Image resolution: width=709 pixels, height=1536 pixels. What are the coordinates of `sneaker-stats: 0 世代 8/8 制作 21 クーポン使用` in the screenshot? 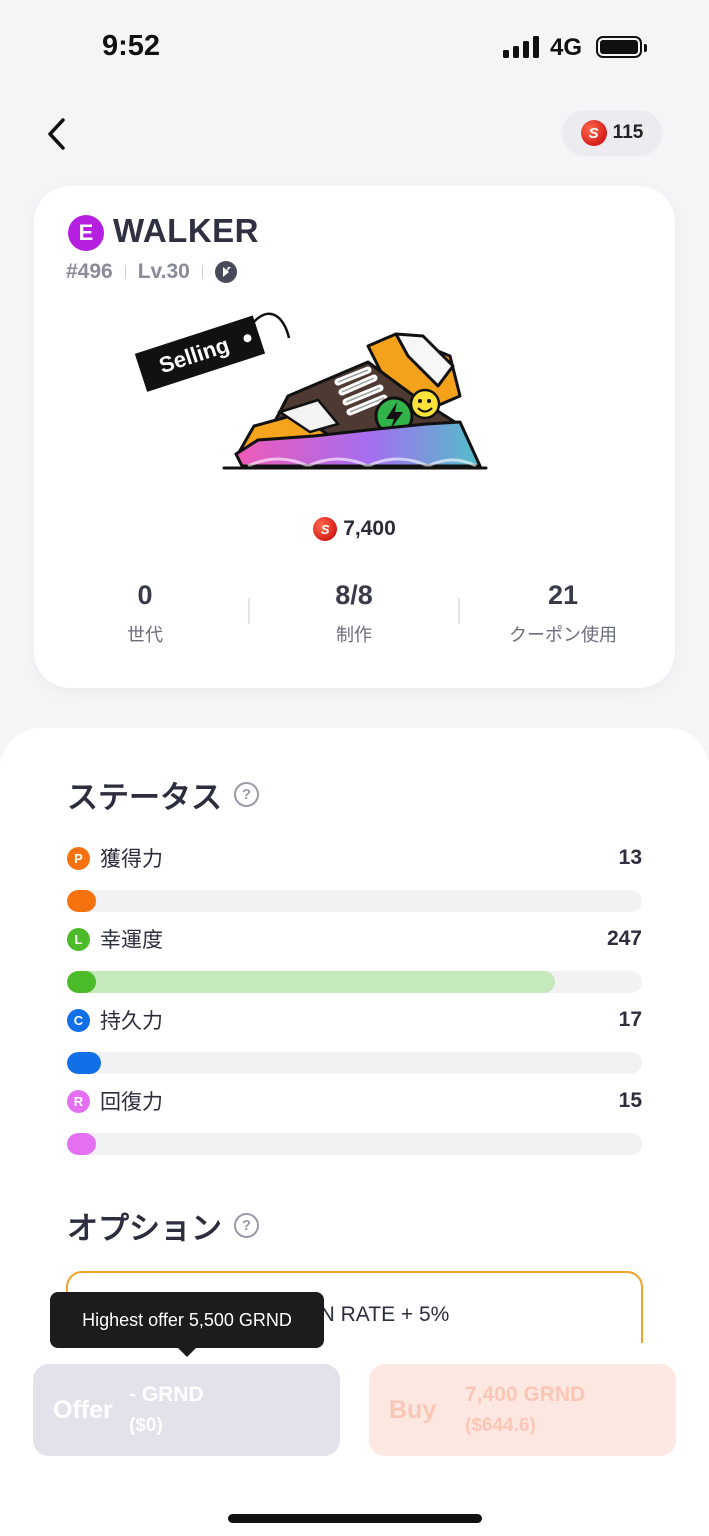 It's located at (354, 615).